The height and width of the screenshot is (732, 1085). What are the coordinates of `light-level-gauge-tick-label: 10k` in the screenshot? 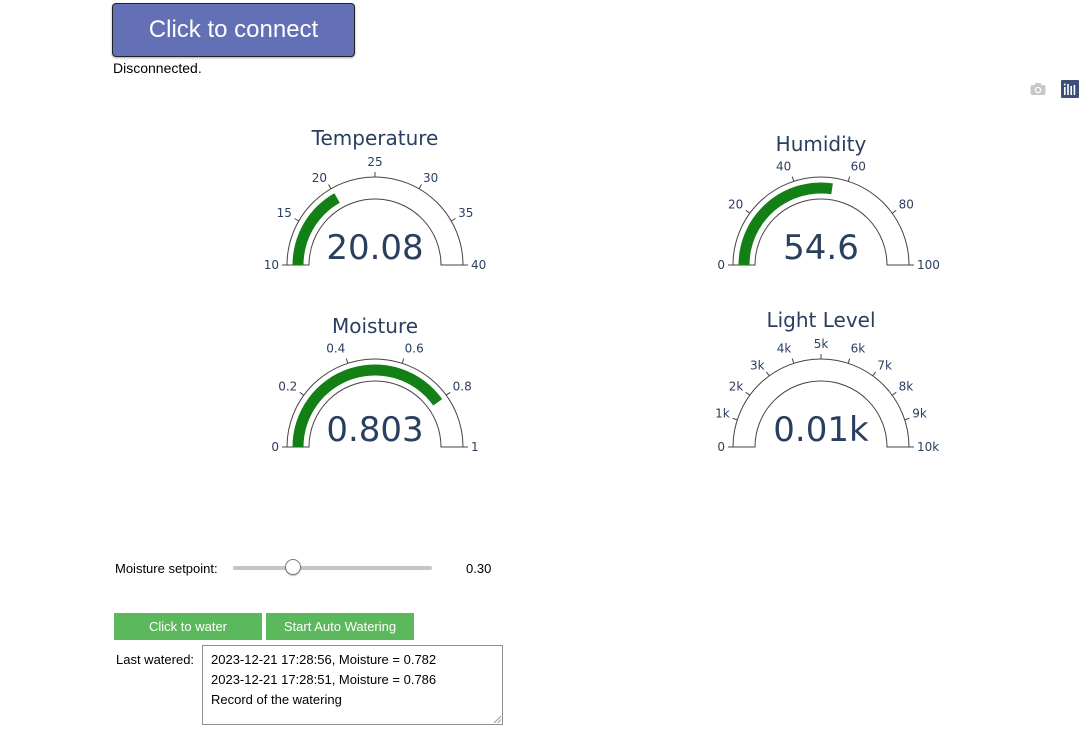 It's located at (928, 447).